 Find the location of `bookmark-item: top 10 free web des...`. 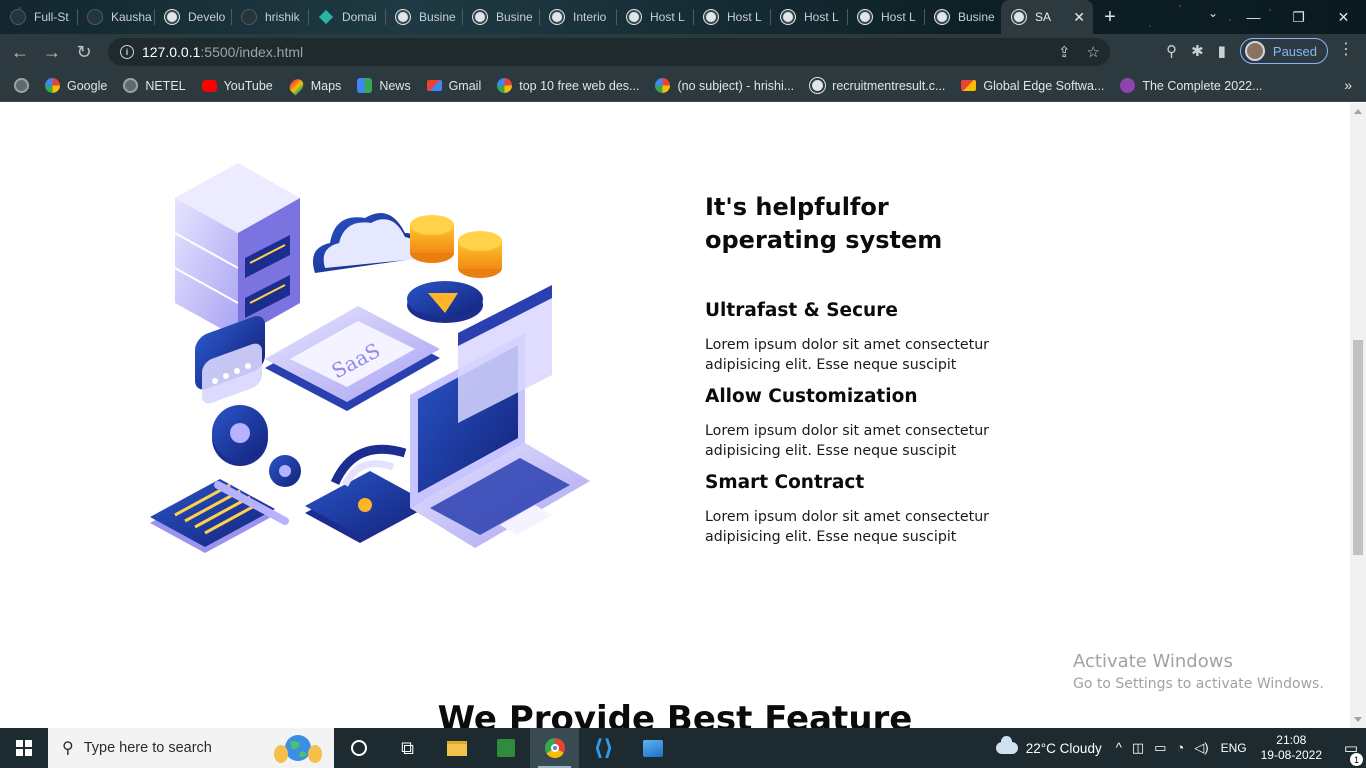

bookmark-item: top 10 free web des... is located at coordinates (568, 85).